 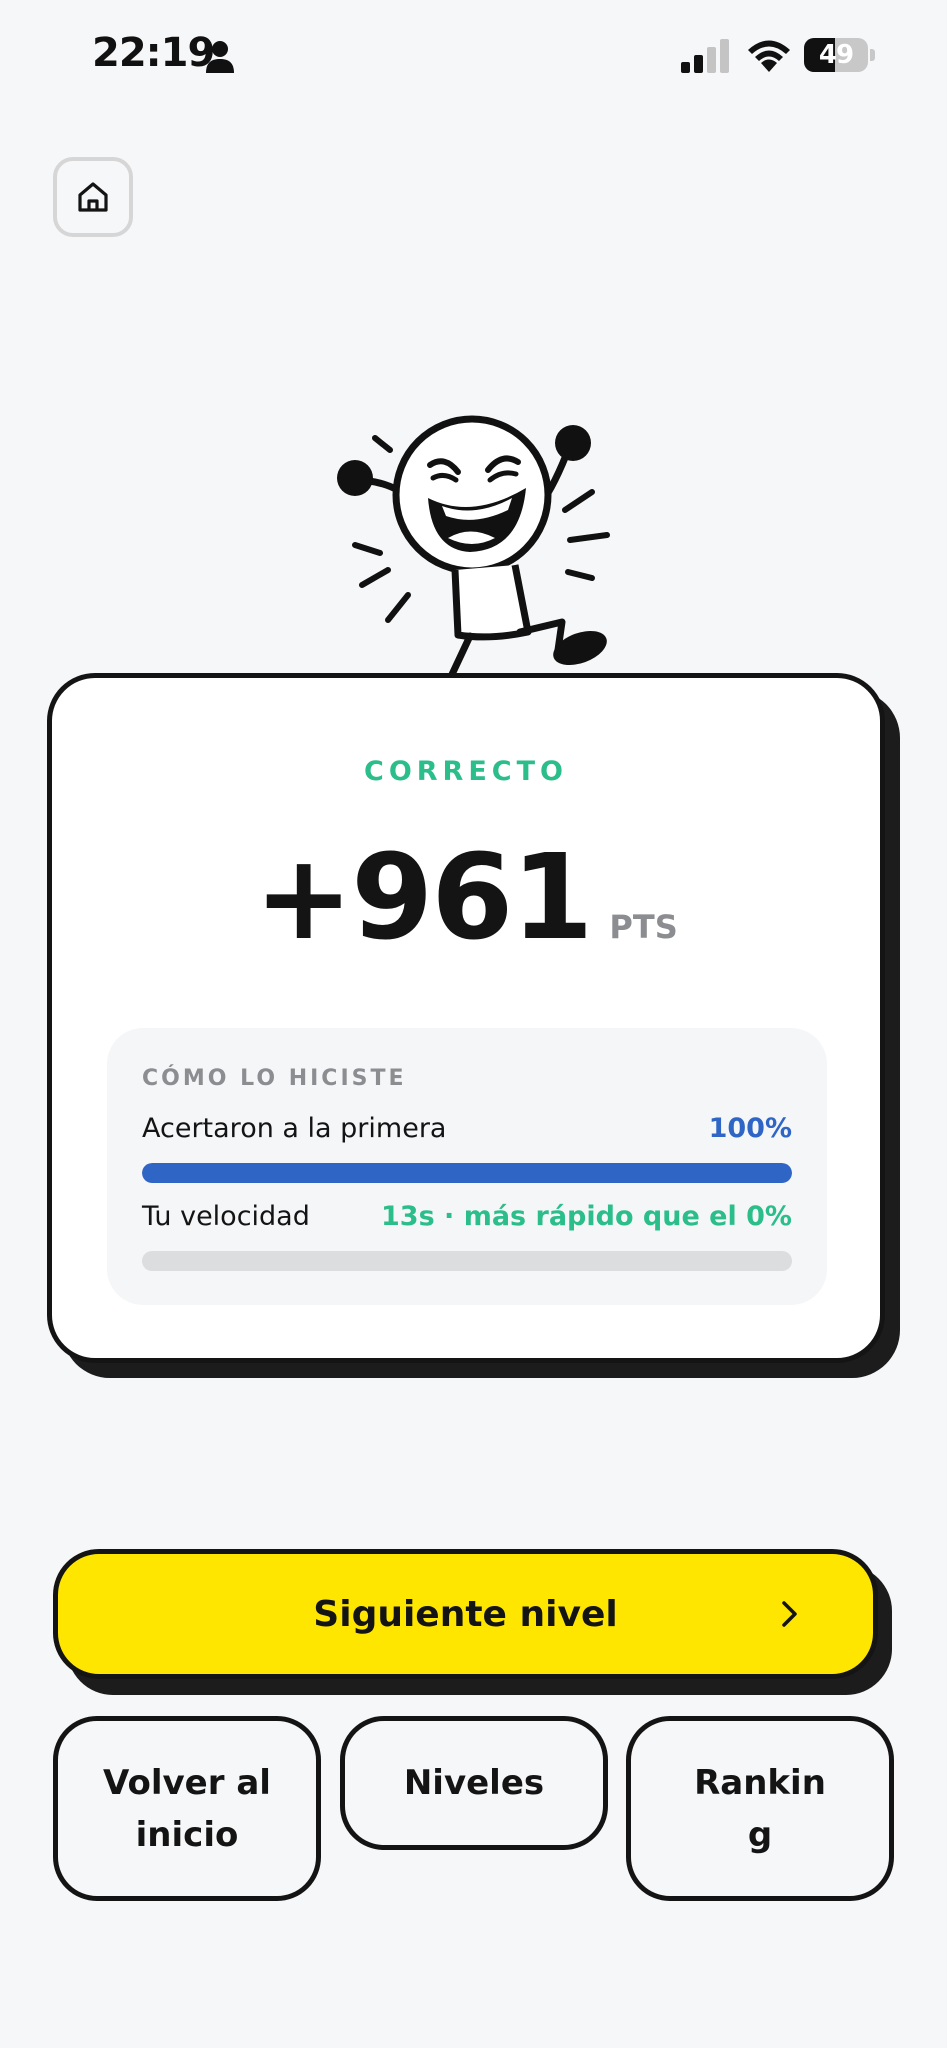 What do you see at coordinates (294, 1128) in the screenshot?
I see `first-try-label: Acertaron a la primera` at bounding box center [294, 1128].